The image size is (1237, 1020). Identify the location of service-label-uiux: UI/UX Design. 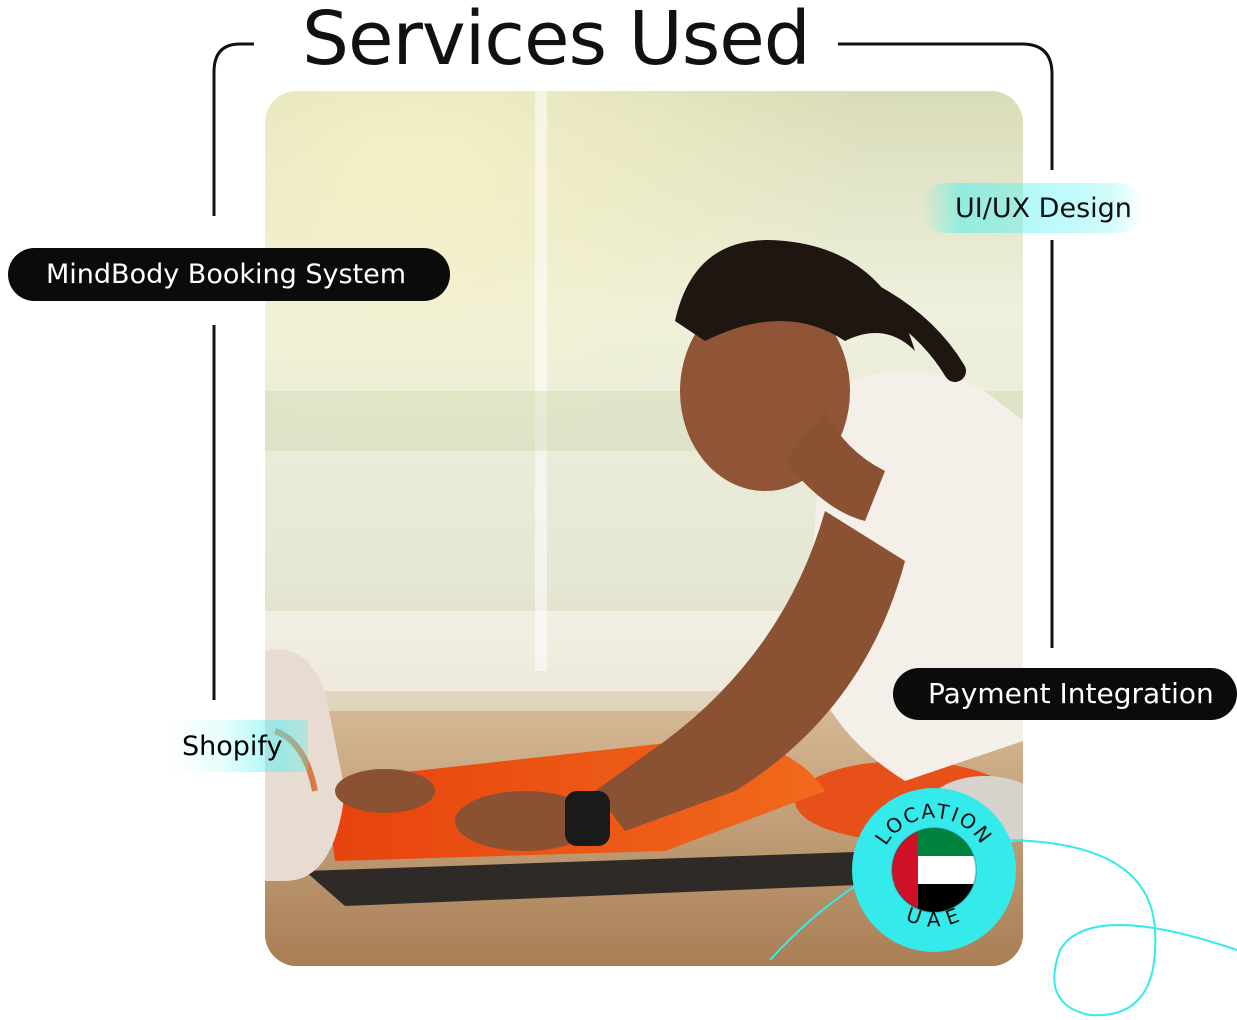
(1043, 208).